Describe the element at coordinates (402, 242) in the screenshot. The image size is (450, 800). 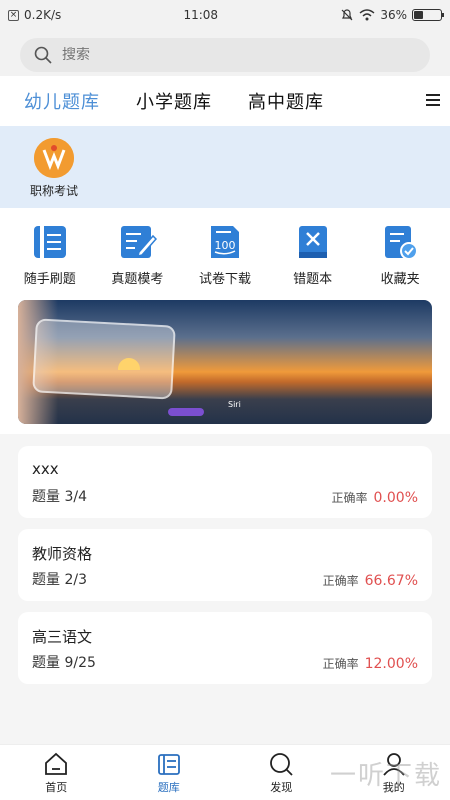
I see `favorites-icon` at that location.